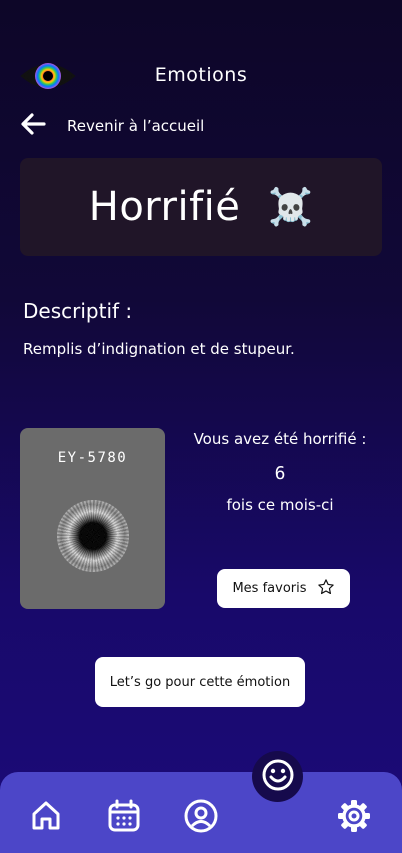 The height and width of the screenshot is (853, 402). I want to click on star-outline-icon, so click(321, 589).